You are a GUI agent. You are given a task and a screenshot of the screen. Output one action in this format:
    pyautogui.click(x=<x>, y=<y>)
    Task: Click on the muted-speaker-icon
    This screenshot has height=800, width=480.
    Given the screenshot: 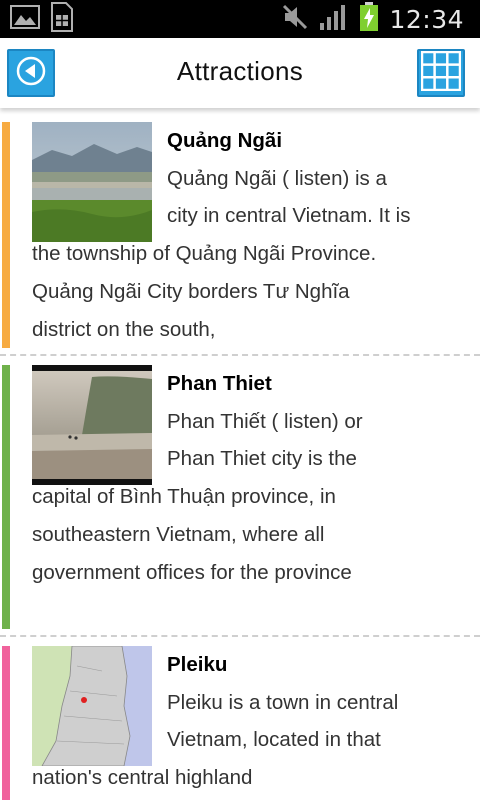 What is the action you would take?
    pyautogui.click(x=295, y=19)
    